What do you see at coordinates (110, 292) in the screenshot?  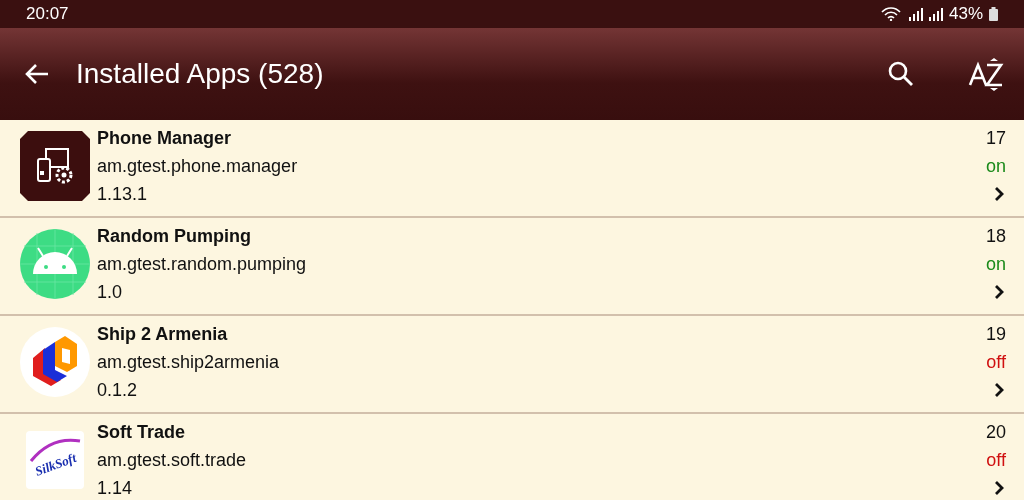 I see `app-version: 1.0` at bounding box center [110, 292].